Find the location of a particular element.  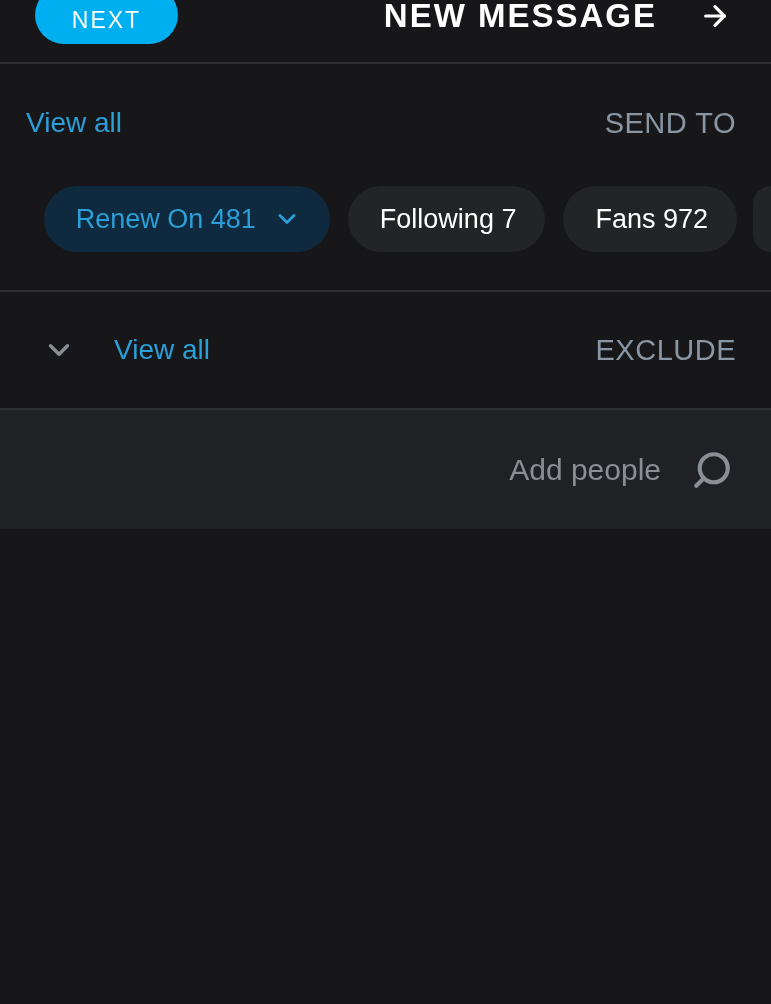

section-heading: SEND TO is located at coordinates (670, 123).